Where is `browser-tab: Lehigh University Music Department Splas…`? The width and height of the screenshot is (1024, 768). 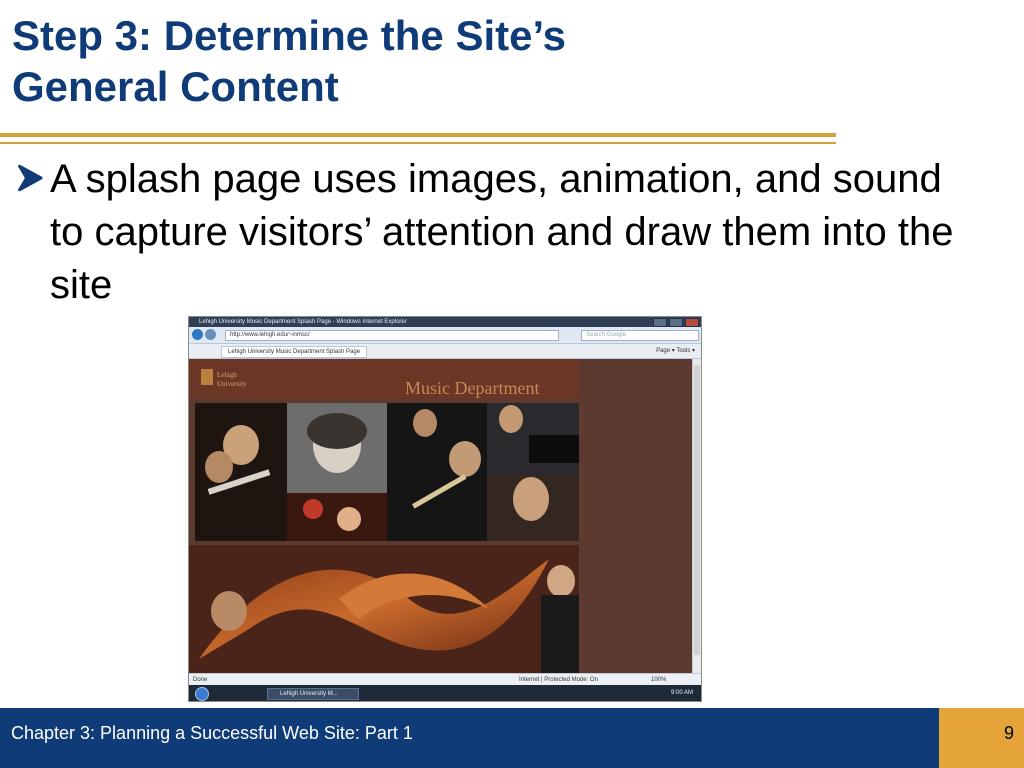
browser-tab: Lehigh University Music Department Splas… is located at coordinates (294, 352).